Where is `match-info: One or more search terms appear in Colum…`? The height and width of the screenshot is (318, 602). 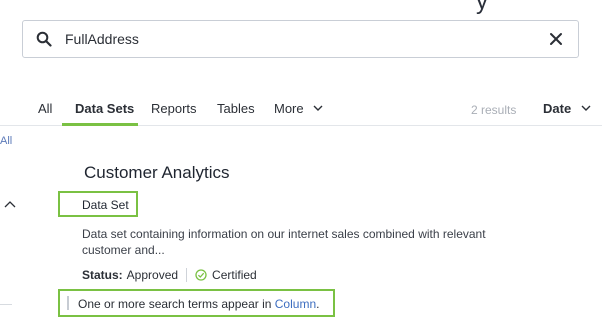 match-info: One or more search terms appear in Colum… is located at coordinates (198, 304).